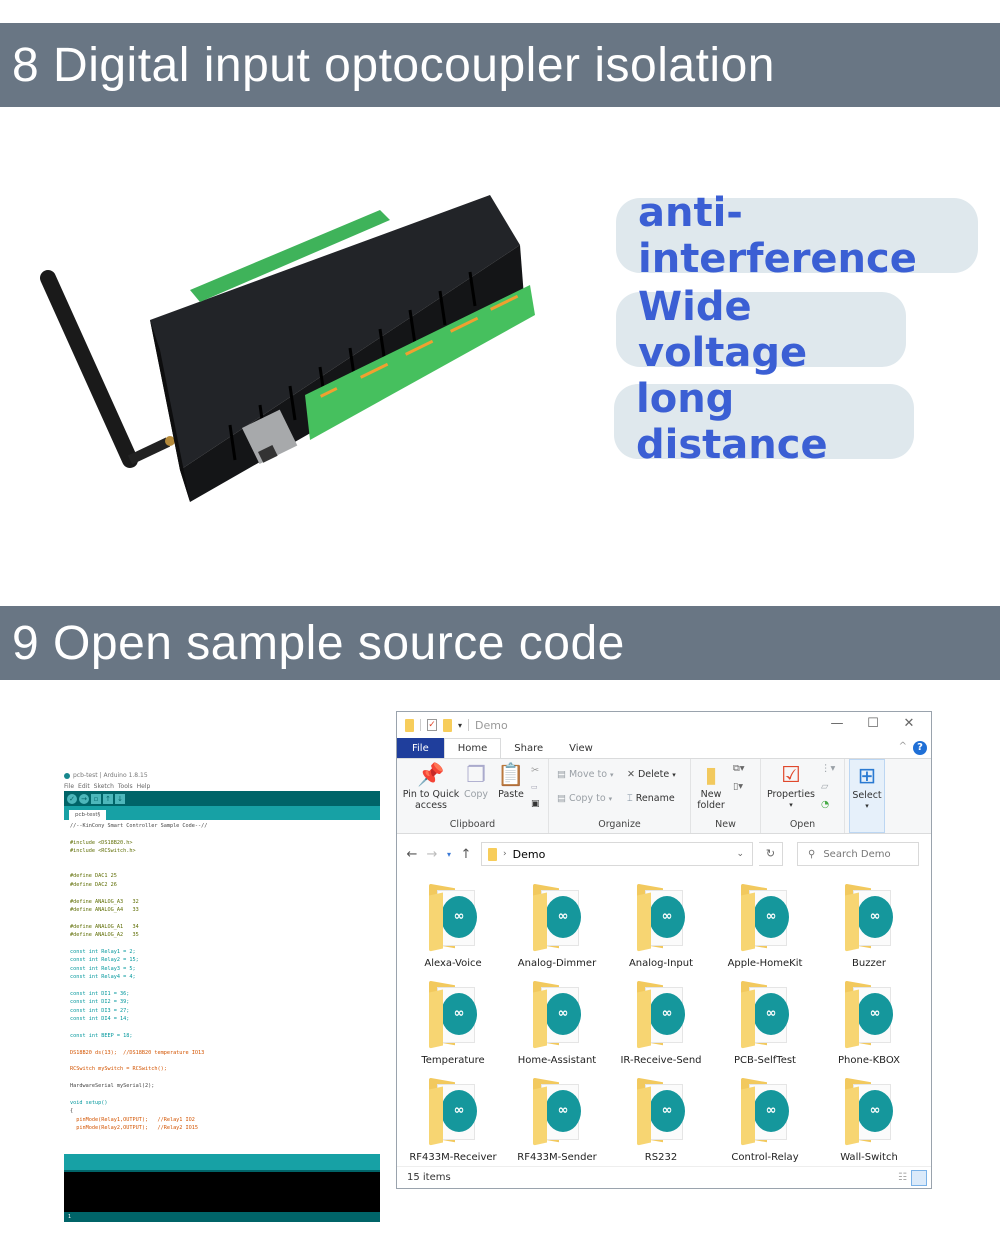 Image resolution: width=1000 pixels, height=1239 pixels. What do you see at coordinates (661, 1120) in the screenshot?
I see `folder-item: ∞ RS232` at bounding box center [661, 1120].